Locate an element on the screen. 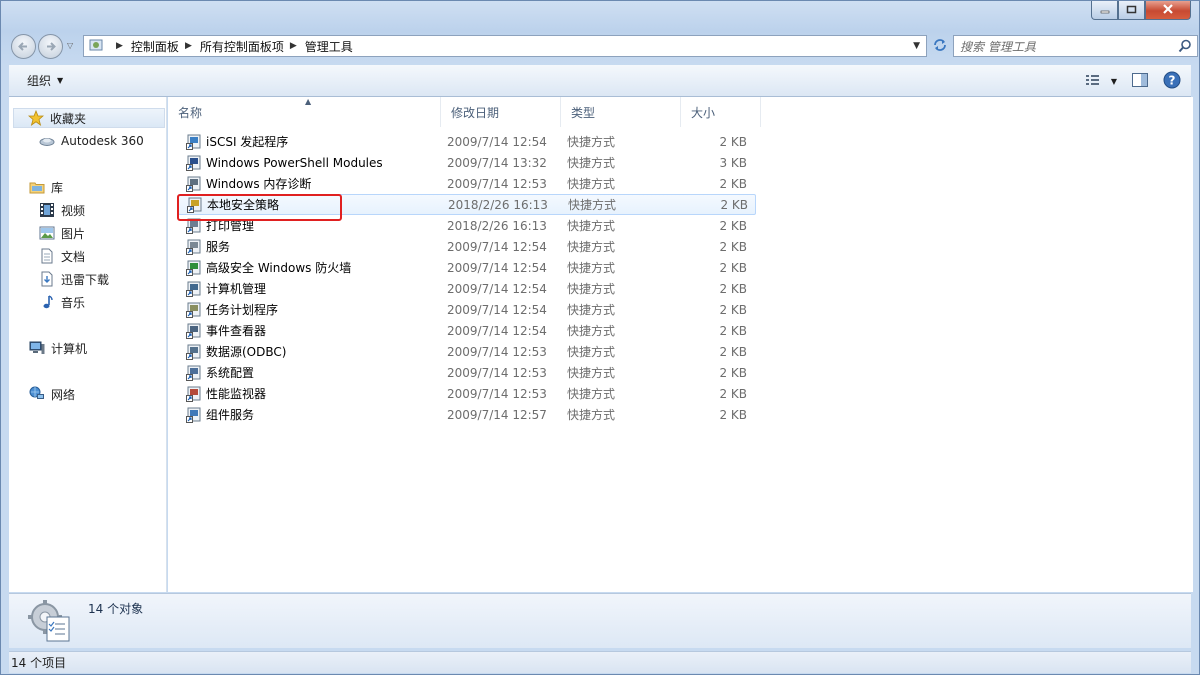 Image resolution: width=1200 pixels, height=675 pixels. picture-icon is located at coordinates (47, 233).